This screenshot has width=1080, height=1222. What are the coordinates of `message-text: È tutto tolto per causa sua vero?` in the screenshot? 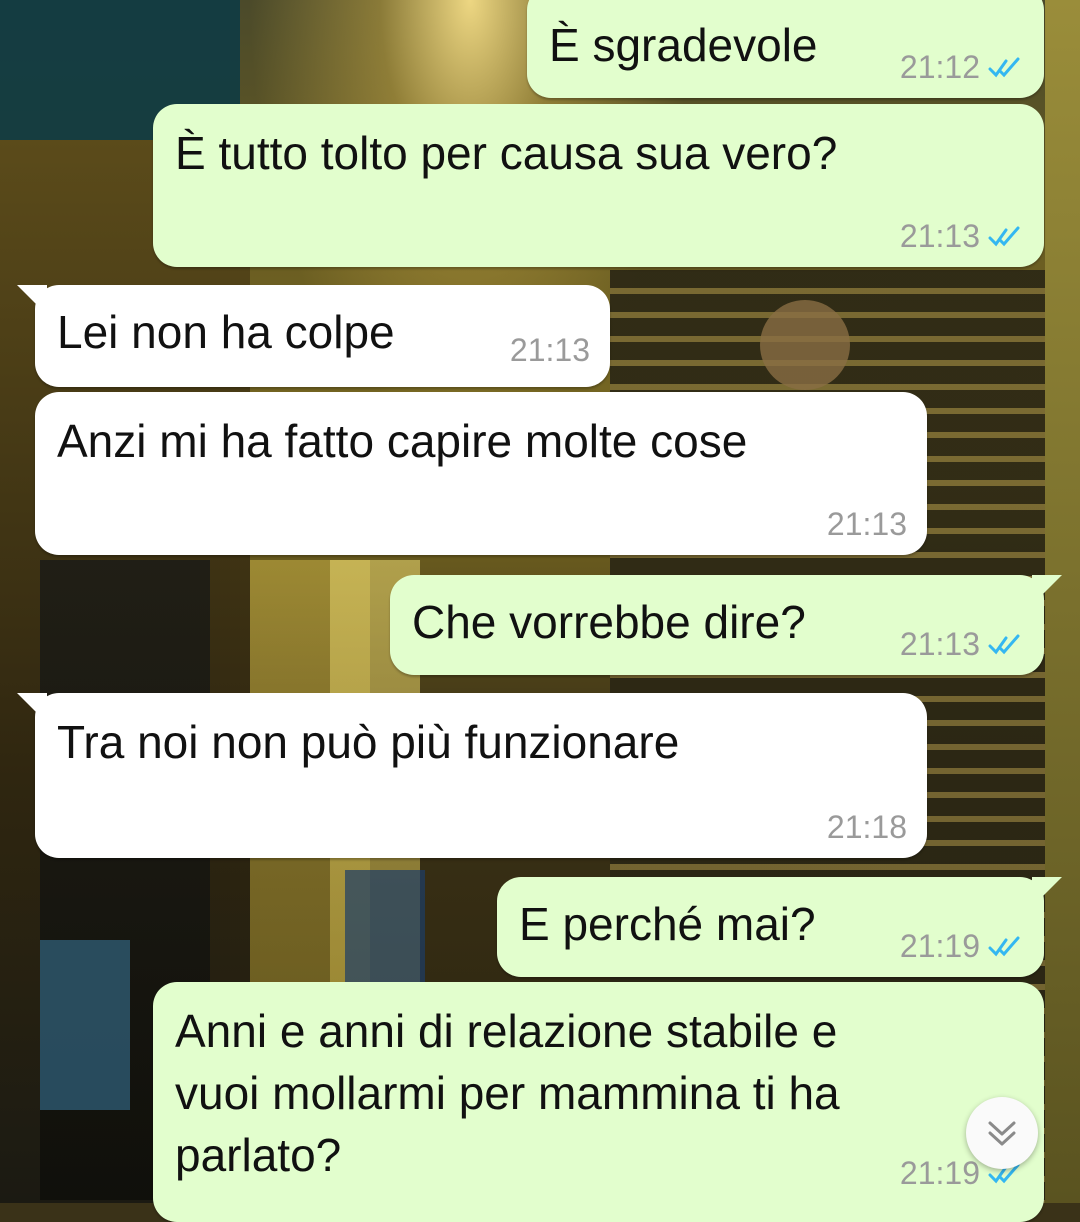 It's located at (506, 153).